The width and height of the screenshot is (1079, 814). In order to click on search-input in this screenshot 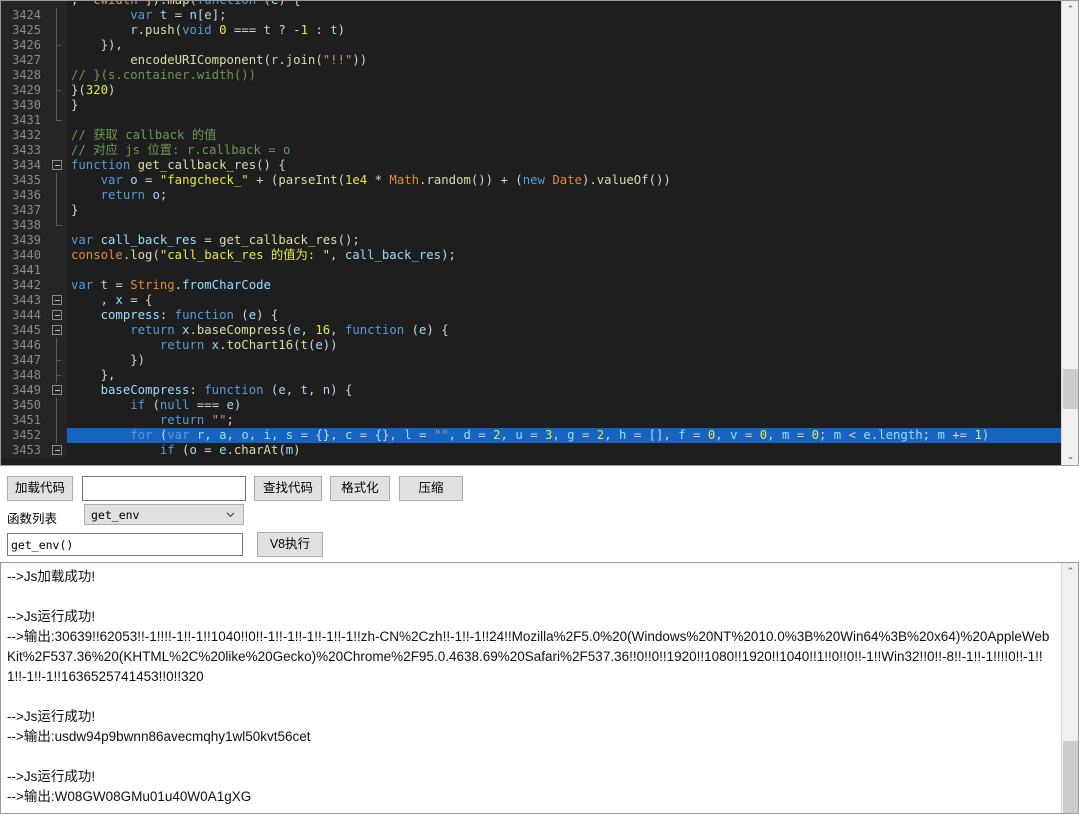, I will do `click(164, 488)`.